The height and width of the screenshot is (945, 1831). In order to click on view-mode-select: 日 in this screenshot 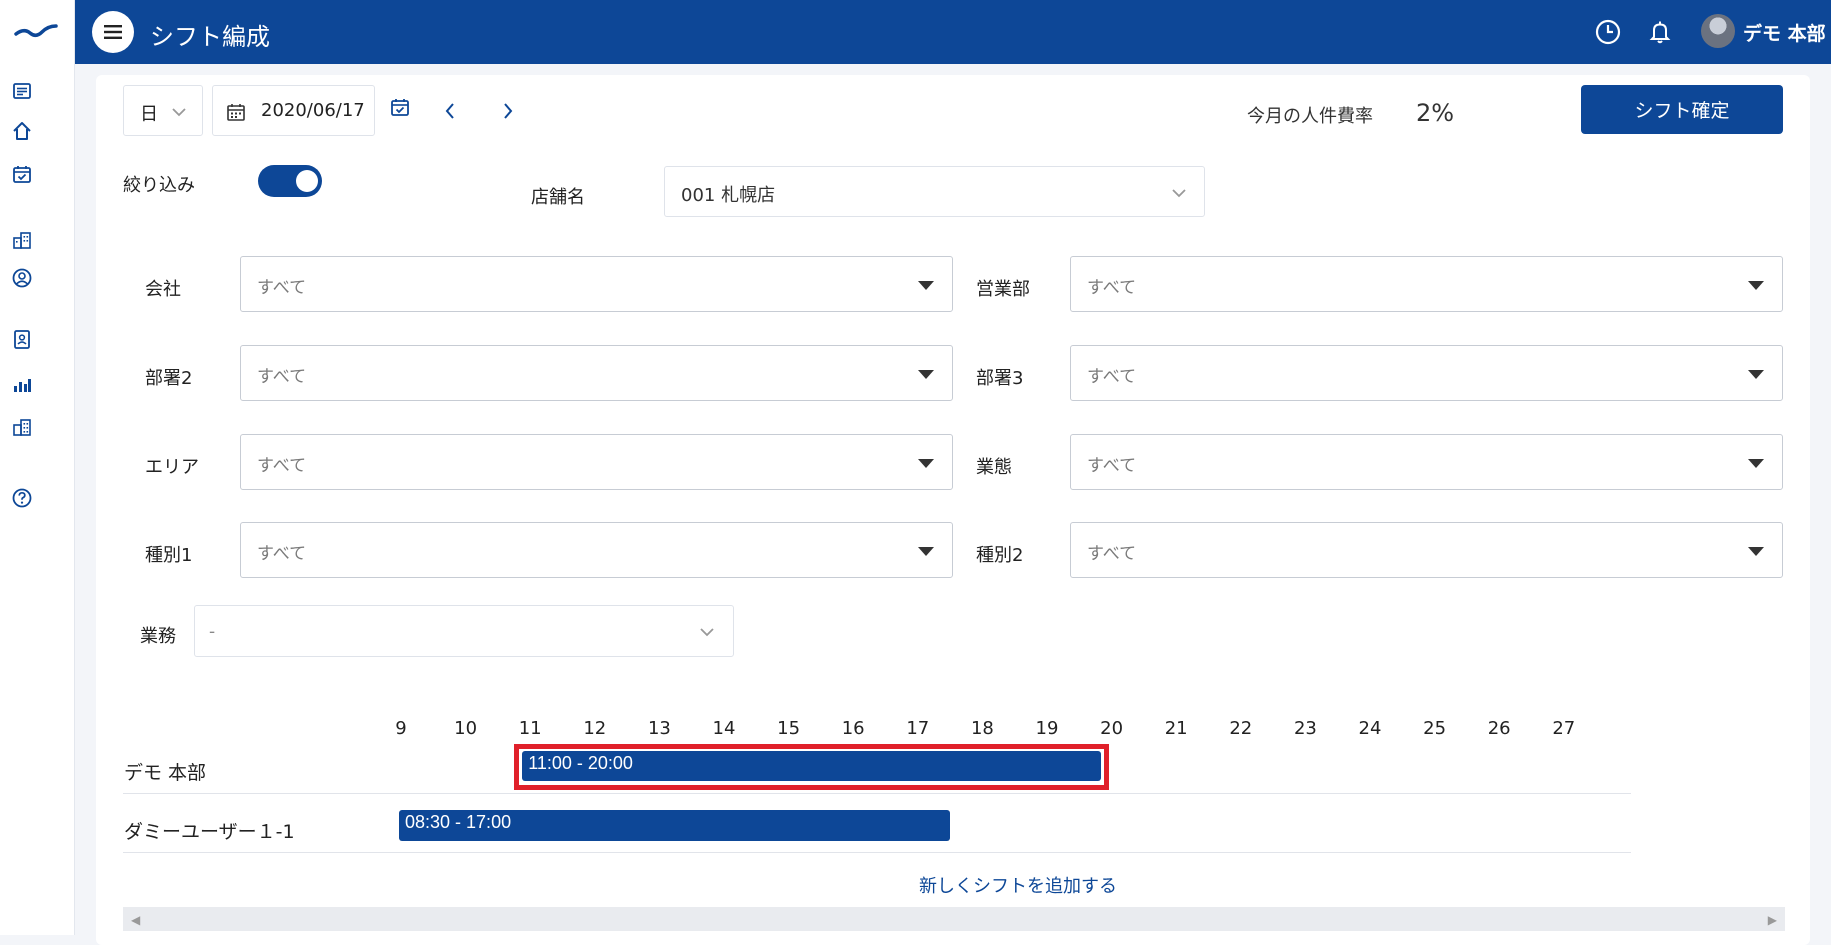, I will do `click(163, 110)`.